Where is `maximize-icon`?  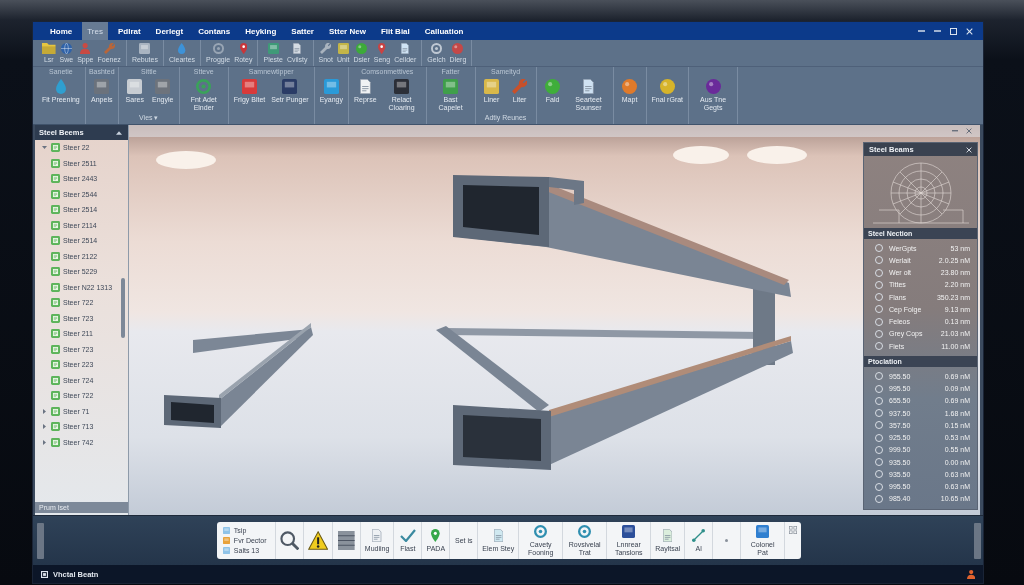 maximize-icon is located at coordinates (953, 31).